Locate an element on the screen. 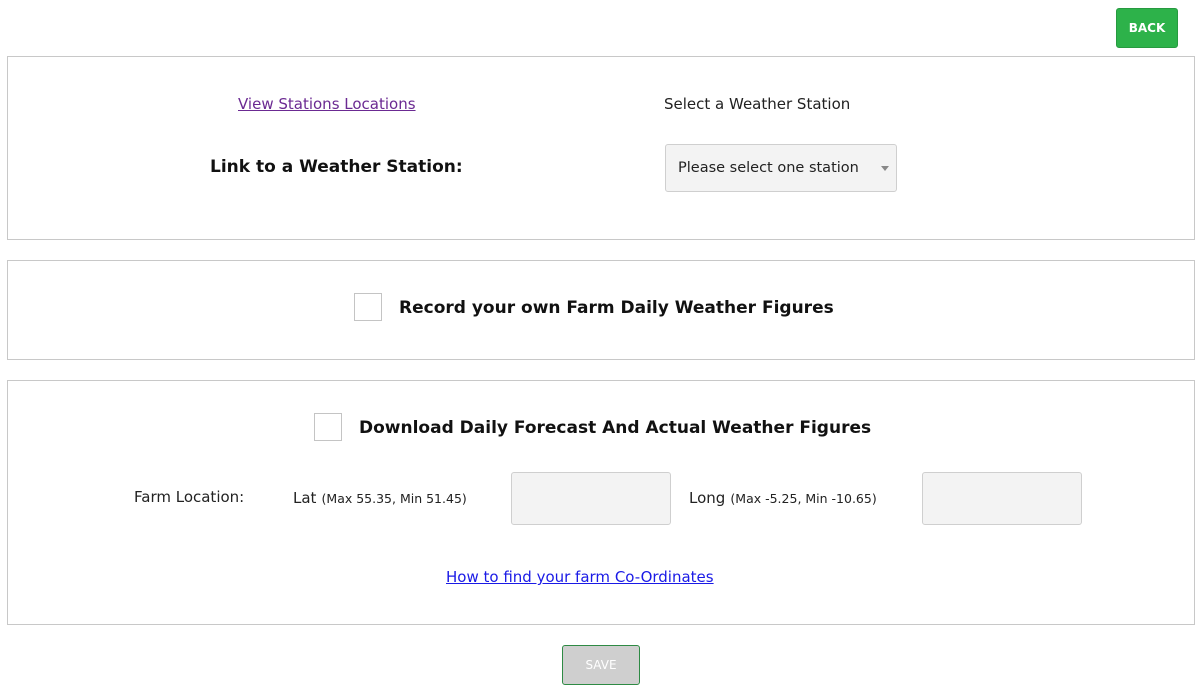 The height and width of the screenshot is (685, 1195). record-weather-checkbox is located at coordinates (368, 307).